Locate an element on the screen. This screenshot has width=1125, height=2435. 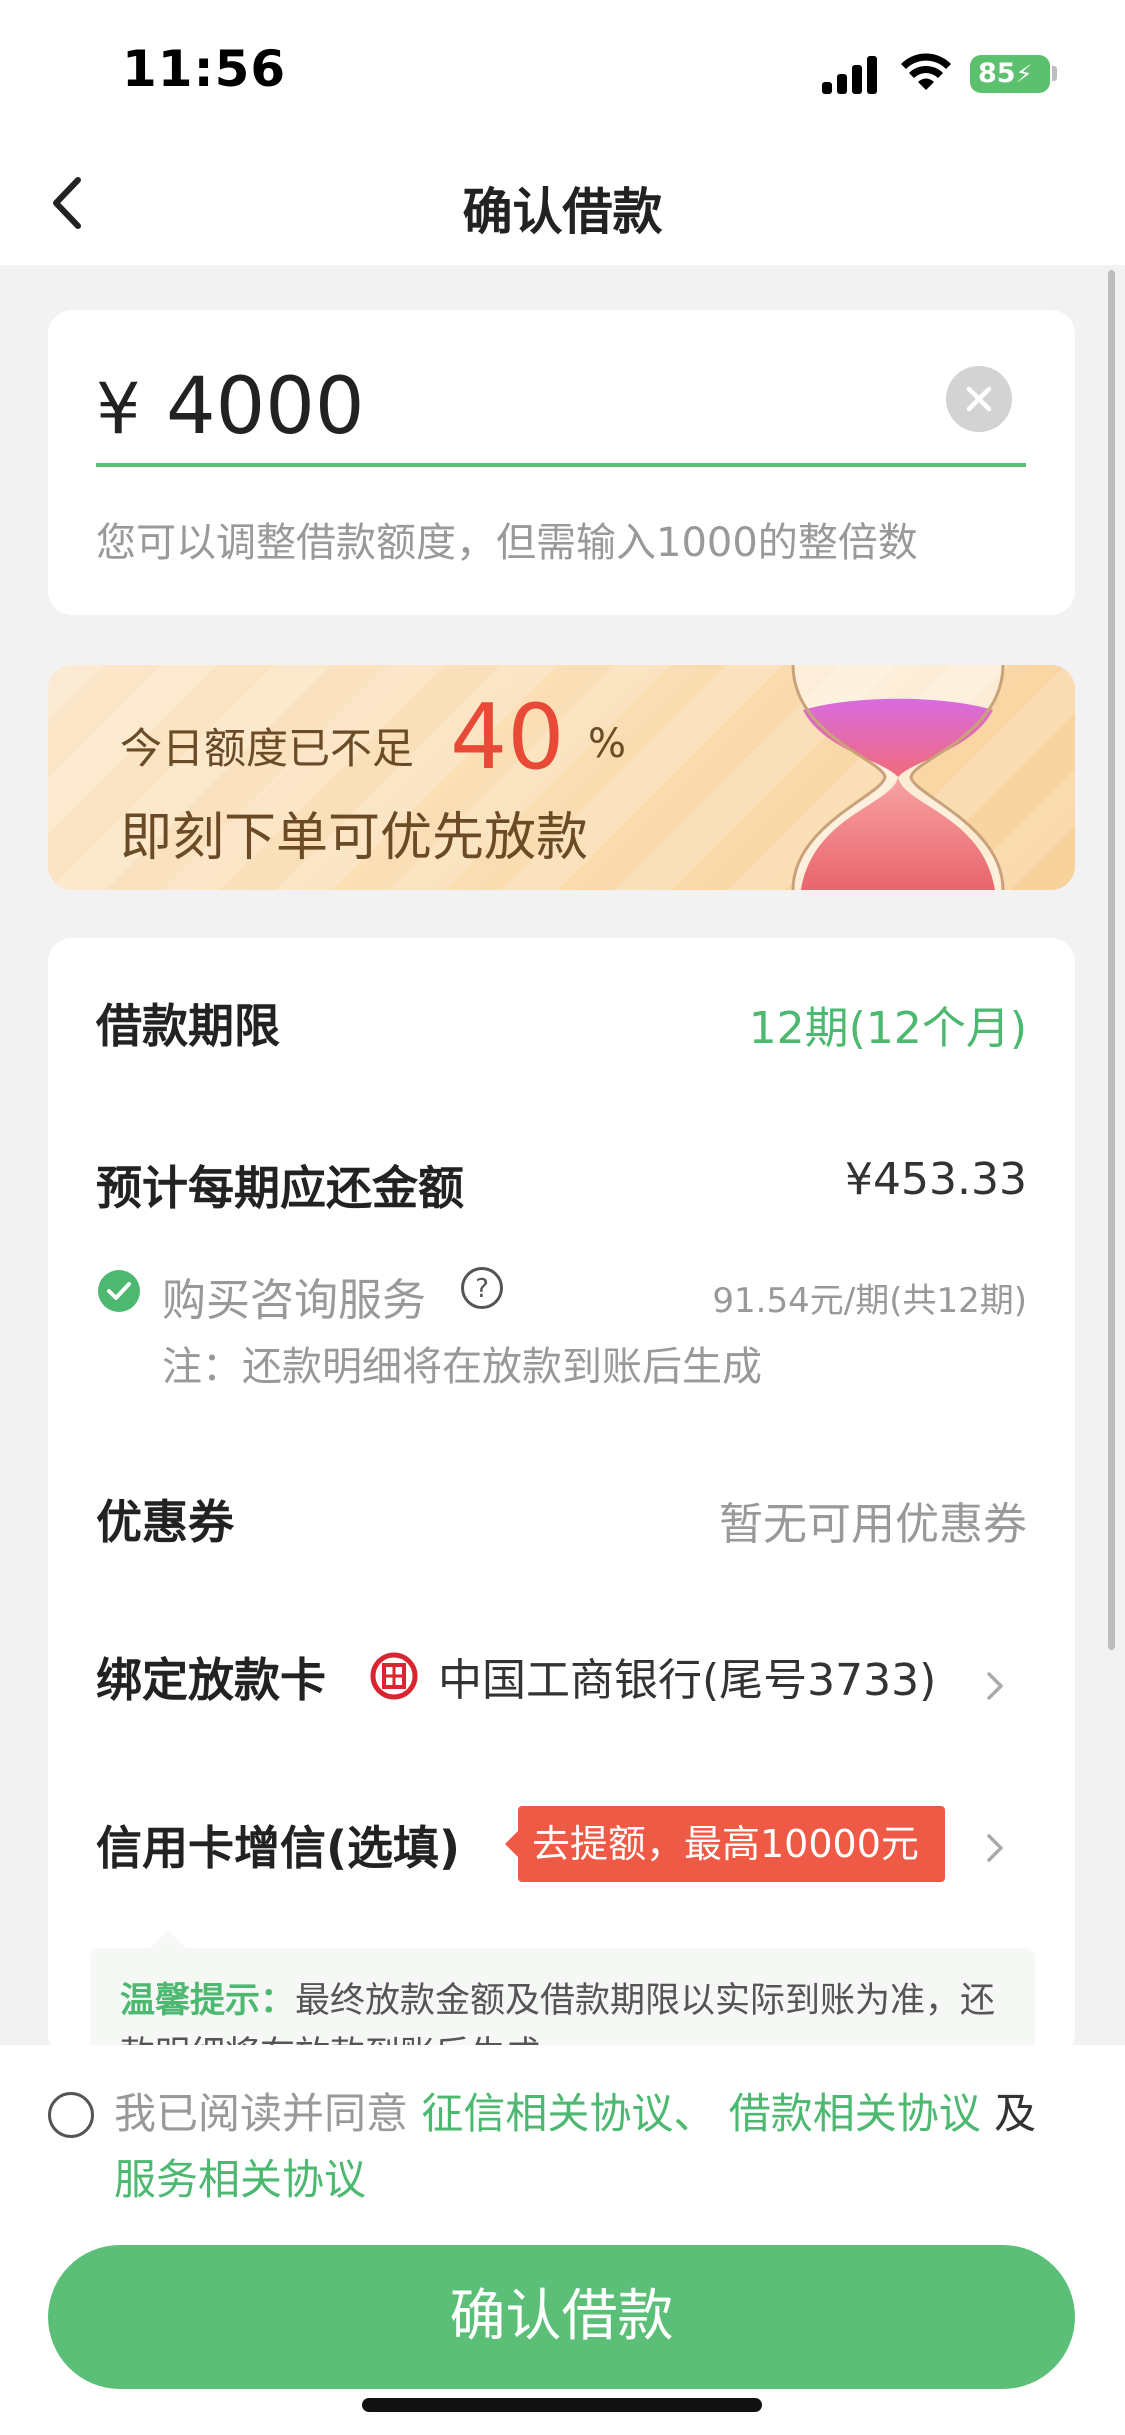
amount-underline is located at coordinates (561, 465).